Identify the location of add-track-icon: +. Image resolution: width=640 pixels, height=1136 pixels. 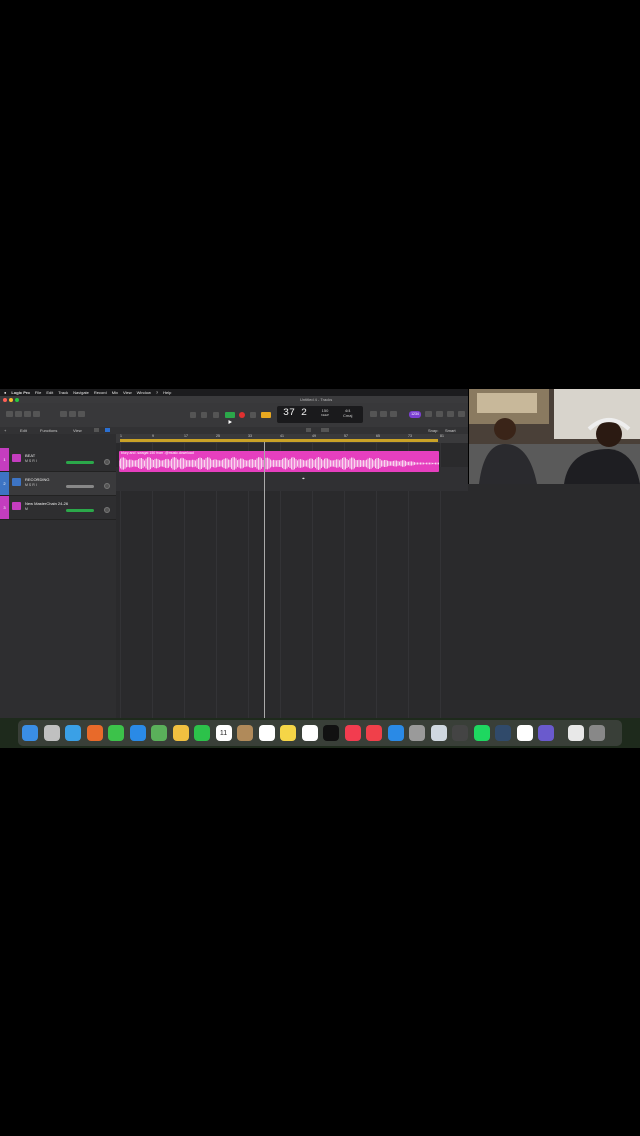
(5, 430).